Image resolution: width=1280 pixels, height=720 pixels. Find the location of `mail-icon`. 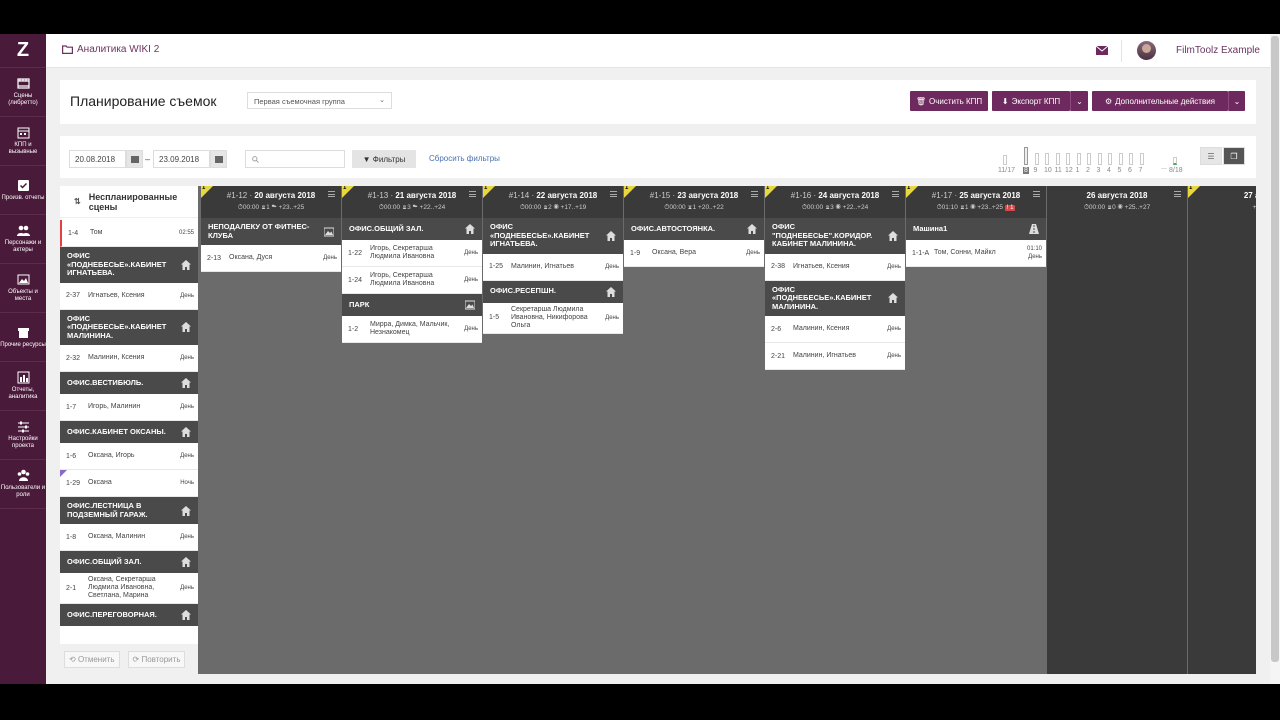

mail-icon is located at coordinates (1102, 50).